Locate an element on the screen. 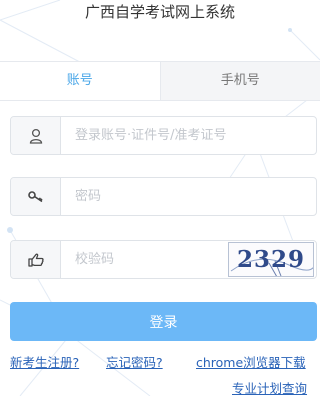 This screenshot has height=396, width=320. captcha-image: 2329 is located at coordinates (271, 259).